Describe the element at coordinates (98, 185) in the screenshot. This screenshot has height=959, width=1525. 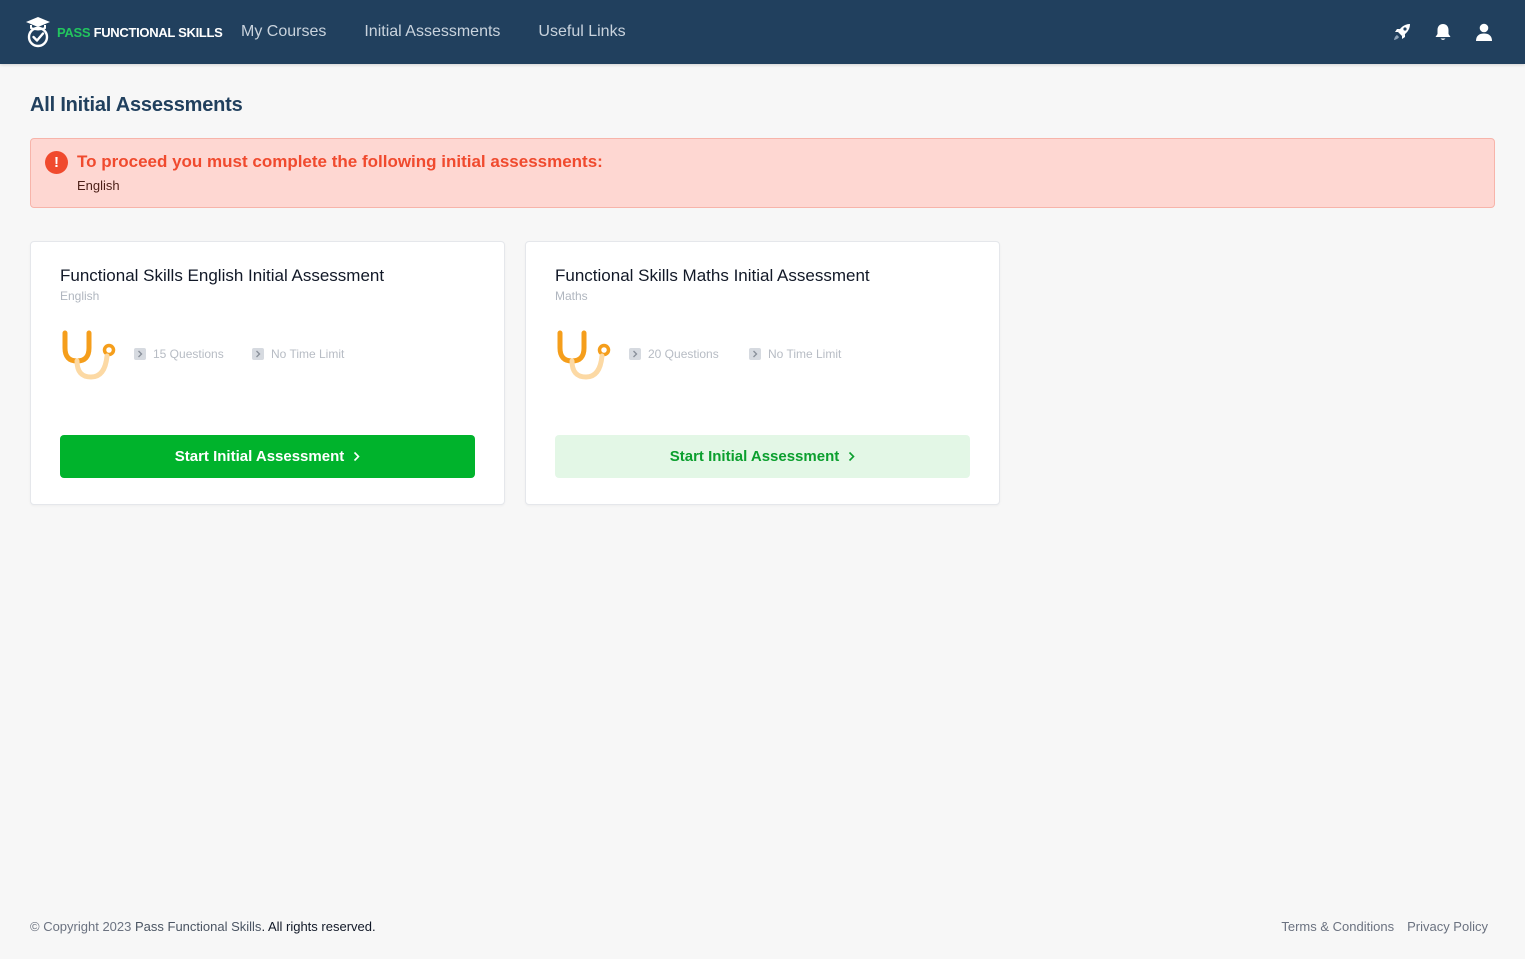
I see `alert-detail: English` at that location.